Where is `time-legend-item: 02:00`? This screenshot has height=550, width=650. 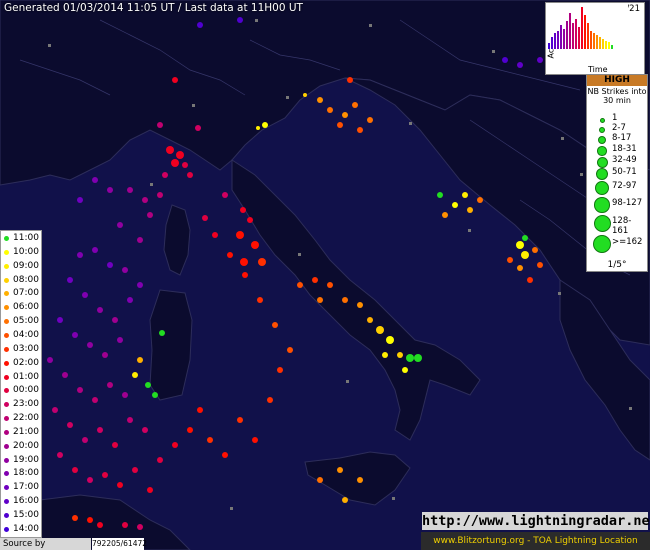 time-legend-item: 02:00 is located at coordinates (21, 363).